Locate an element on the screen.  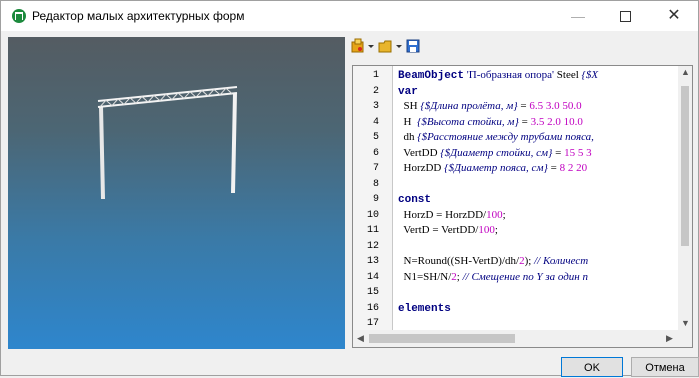
code-line: 5 dh {$Расстояние между трубами пояса, is located at coordinates (515, 138).